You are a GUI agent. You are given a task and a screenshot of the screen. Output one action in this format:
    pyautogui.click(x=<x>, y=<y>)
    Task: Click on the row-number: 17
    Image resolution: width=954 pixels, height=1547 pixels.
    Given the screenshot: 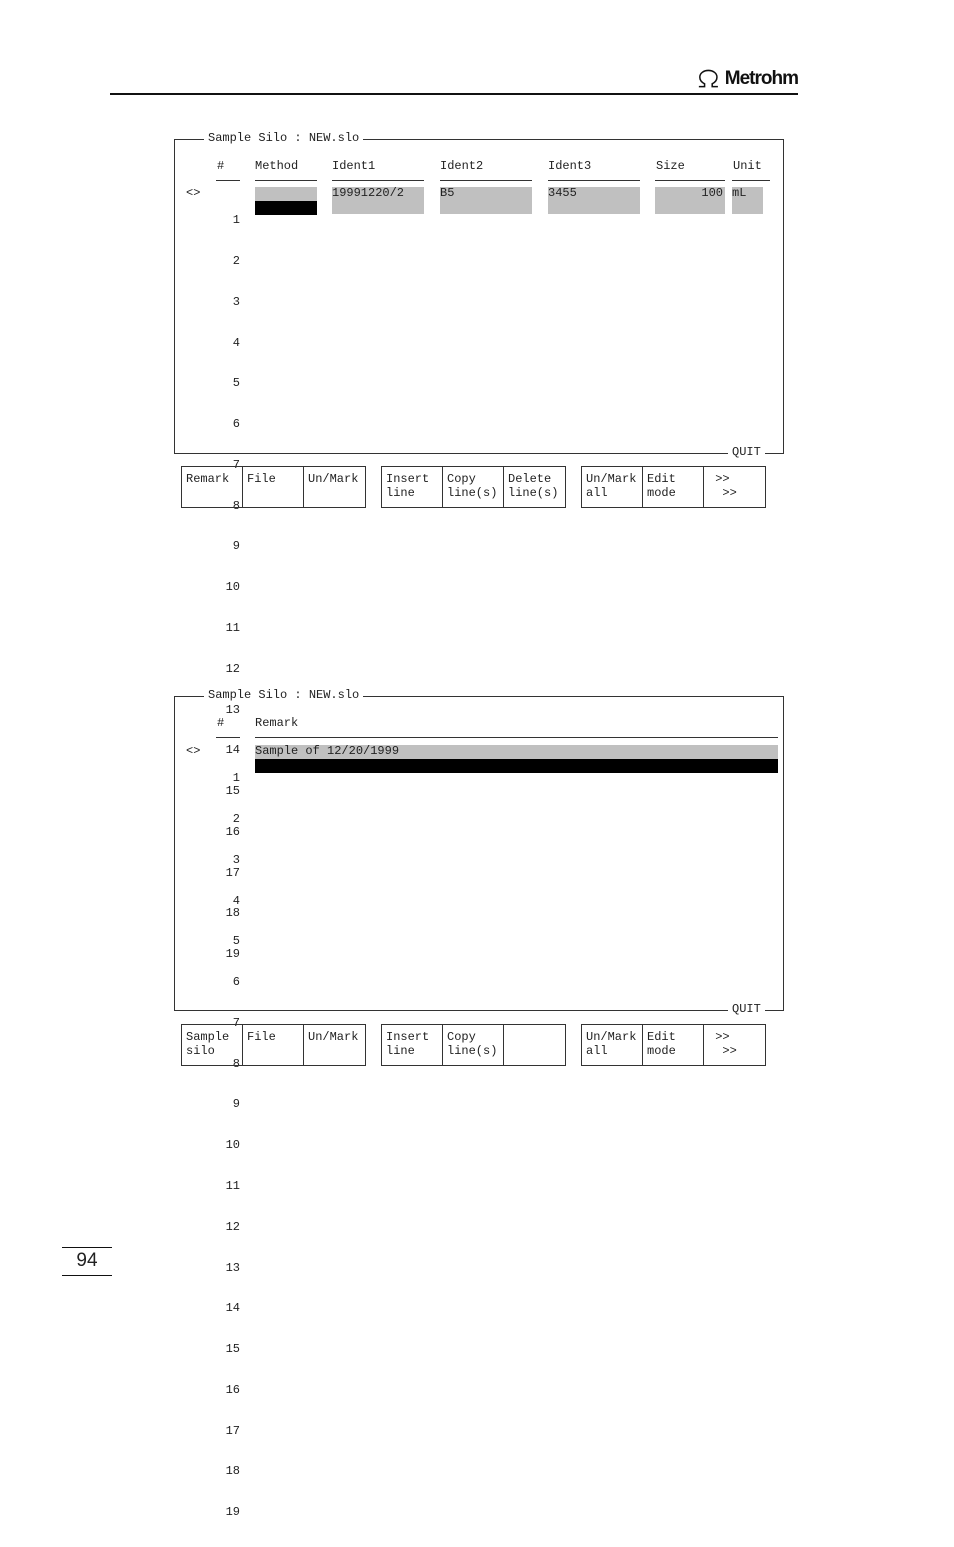 What is the action you would take?
    pyautogui.click(x=232, y=1430)
    